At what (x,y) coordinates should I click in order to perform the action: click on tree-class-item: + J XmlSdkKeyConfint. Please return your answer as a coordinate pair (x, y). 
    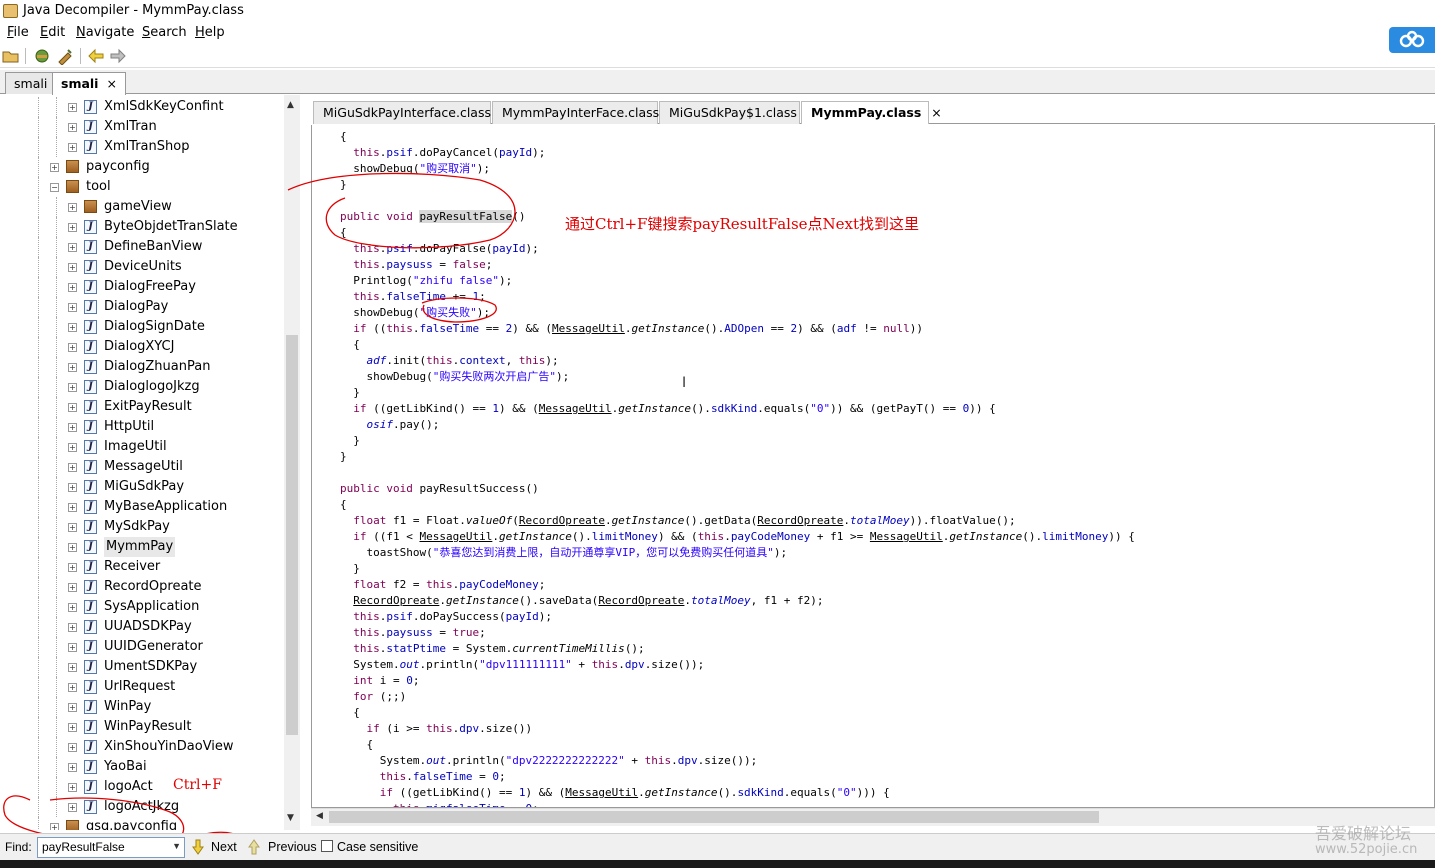
    Looking at the image, I should click on (142, 107).